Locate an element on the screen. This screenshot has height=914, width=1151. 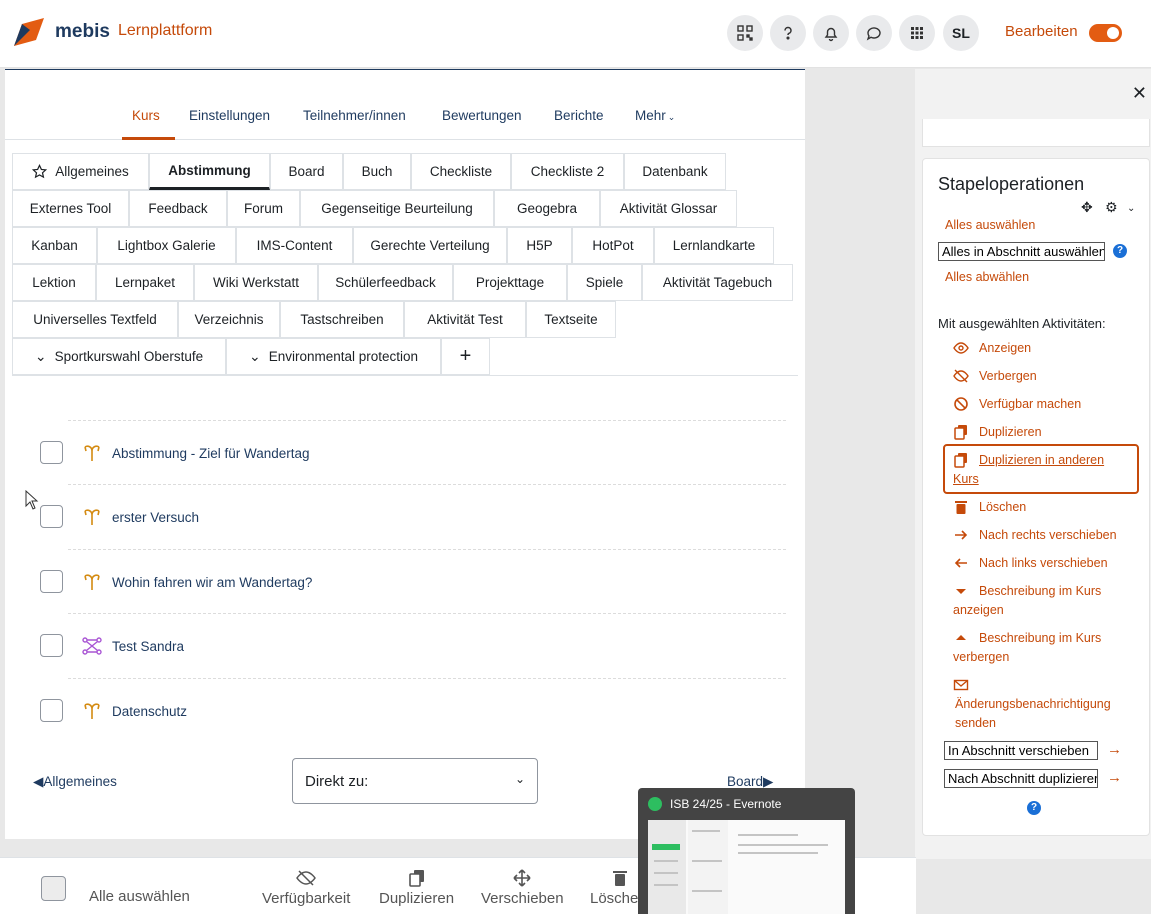
eye-icon is located at coordinates (961, 348).